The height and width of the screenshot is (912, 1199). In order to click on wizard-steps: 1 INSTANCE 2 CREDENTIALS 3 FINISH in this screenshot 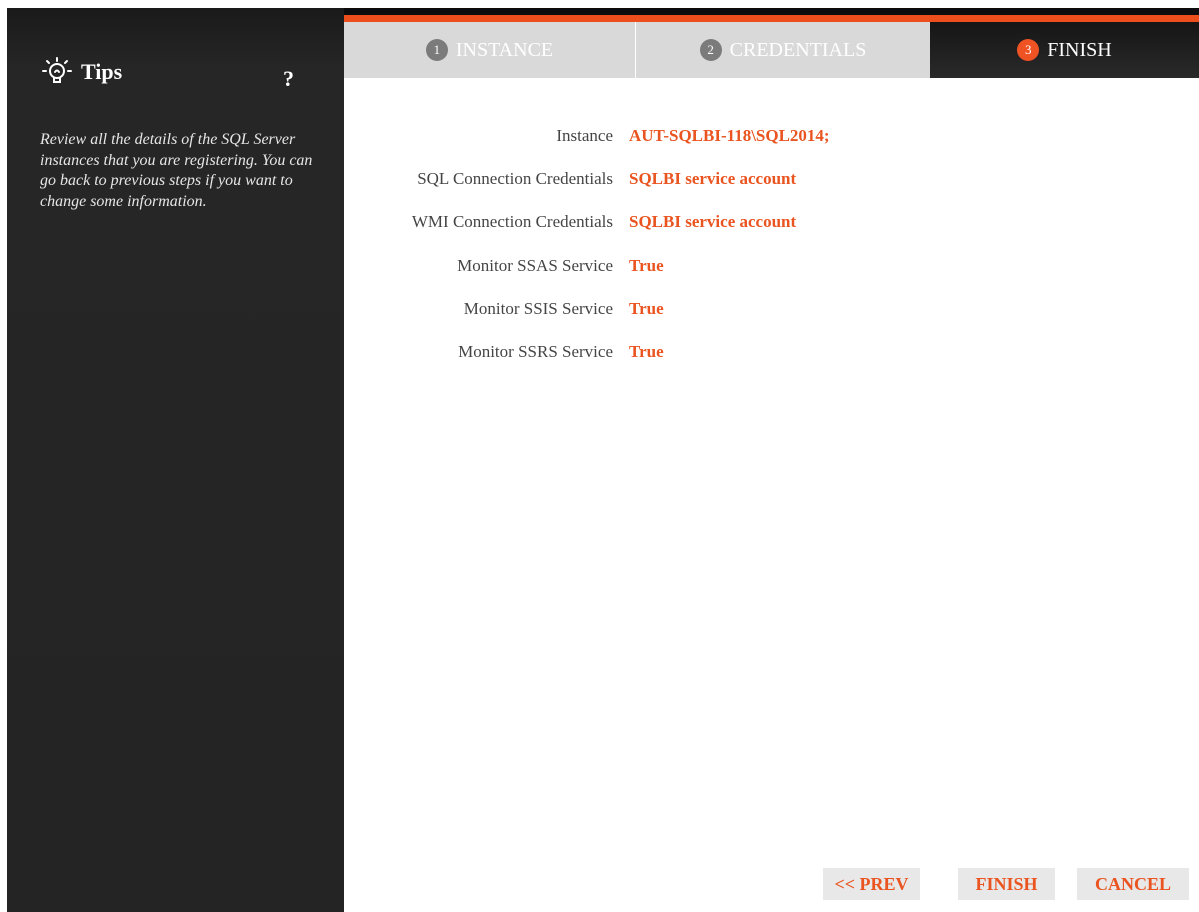, I will do `click(771, 50)`.